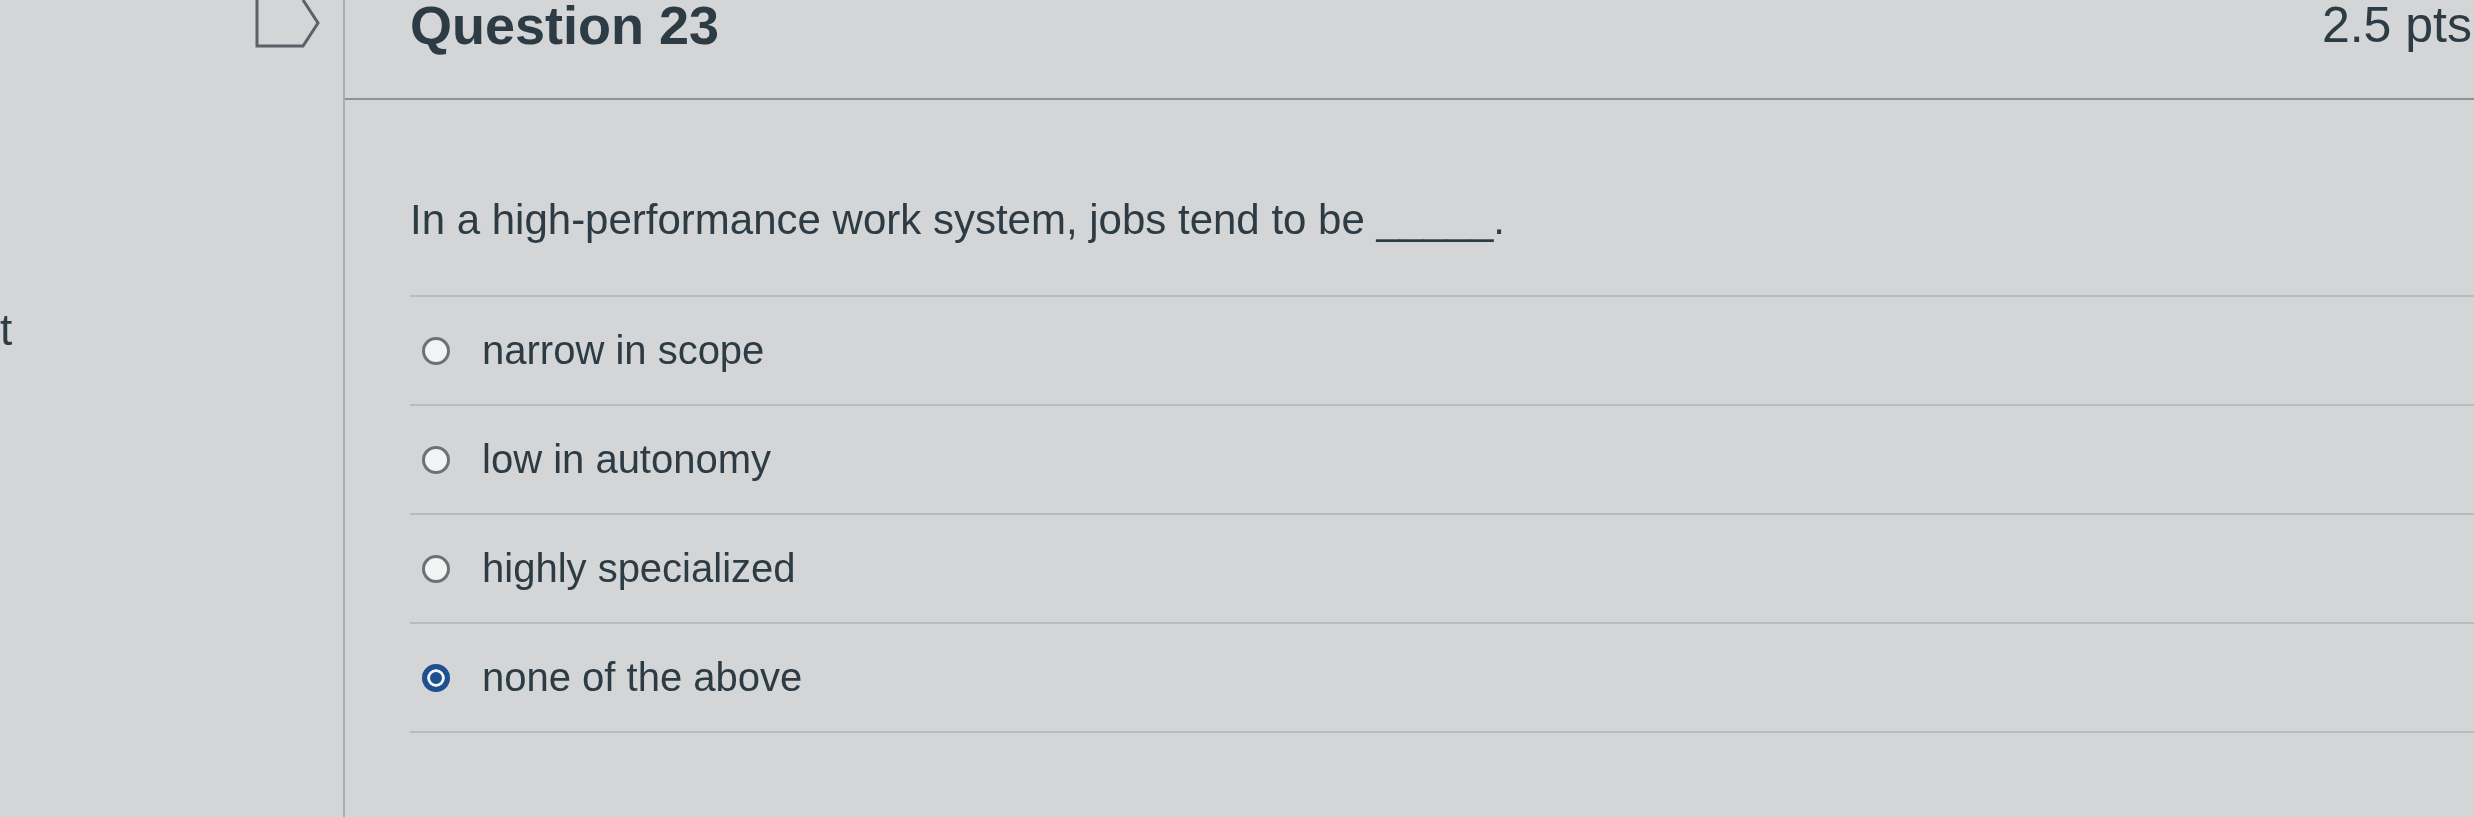  What do you see at coordinates (565, 28) in the screenshot?
I see `question-title: Question 23` at bounding box center [565, 28].